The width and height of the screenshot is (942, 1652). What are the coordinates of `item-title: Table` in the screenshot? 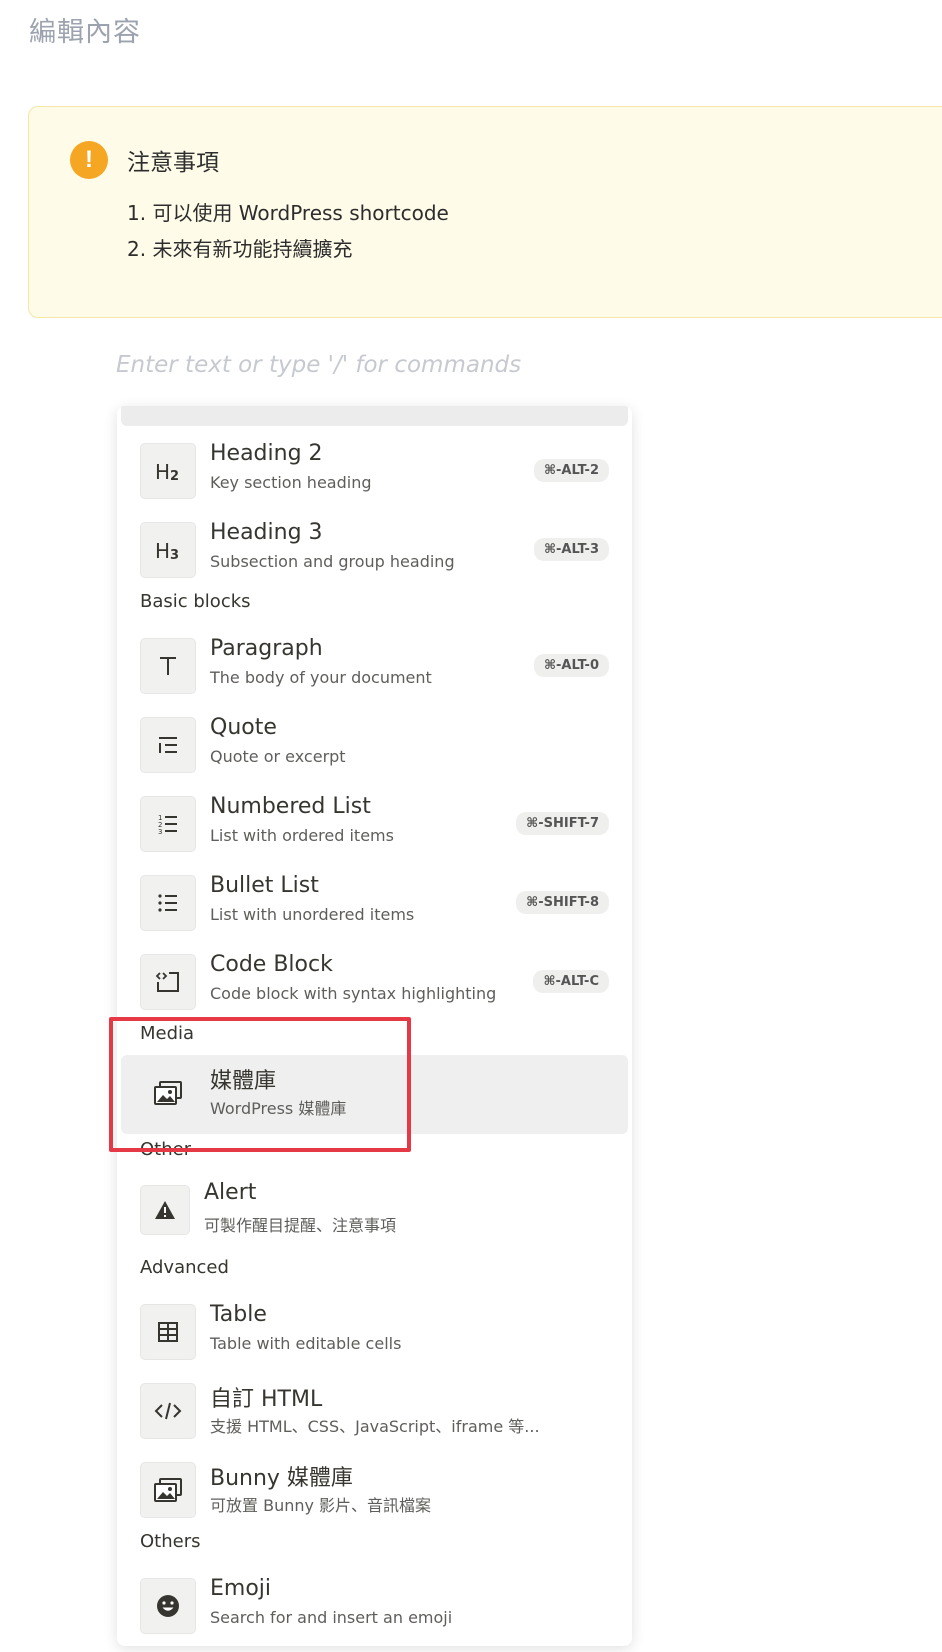 It's located at (238, 1314).